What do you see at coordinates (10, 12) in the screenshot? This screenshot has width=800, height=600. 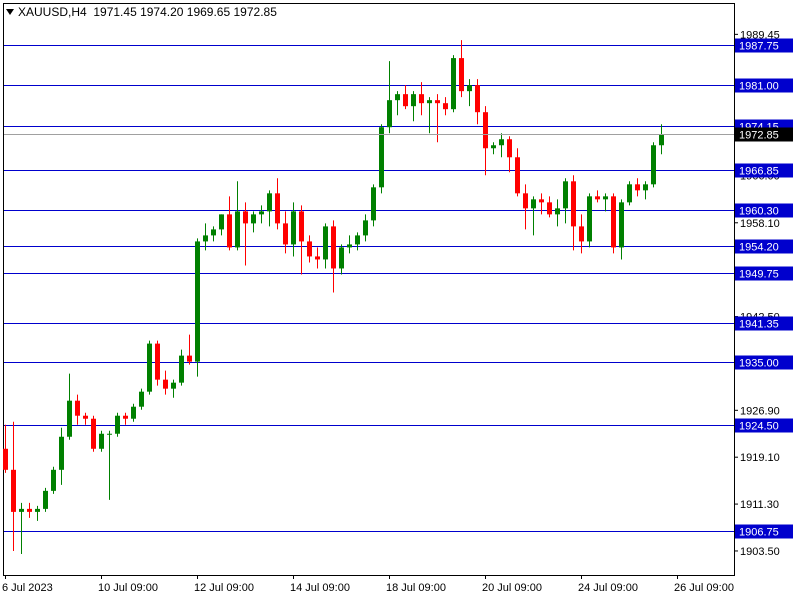 I see `dropdown-triangle-icon` at bounding box center [10, 12].